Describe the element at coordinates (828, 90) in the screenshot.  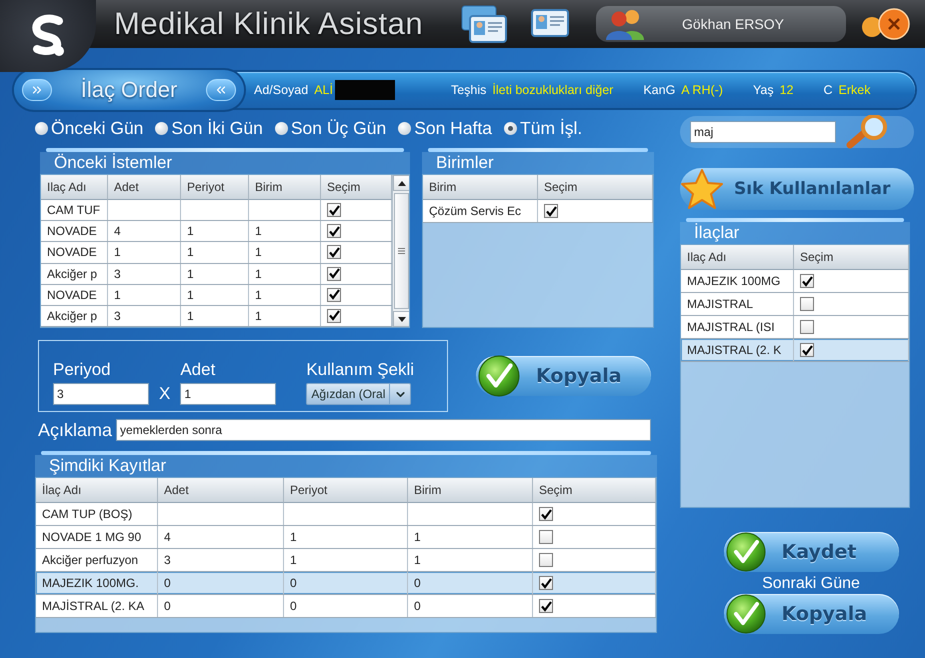
I see `field-label: C` at that location.